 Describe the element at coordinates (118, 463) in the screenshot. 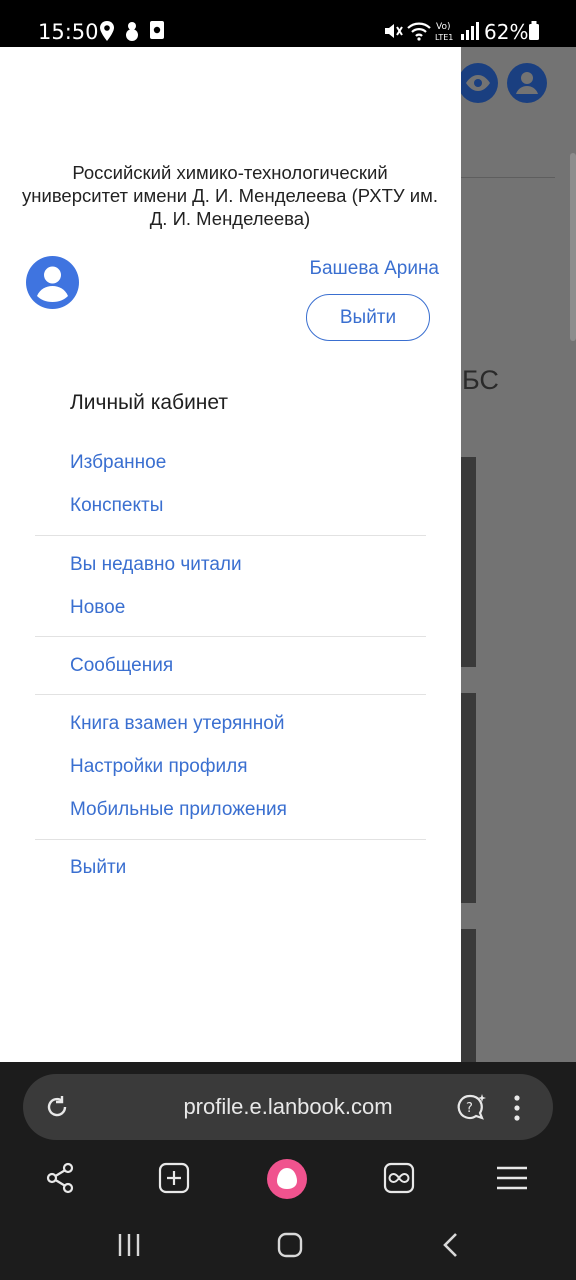

I see `menu-item-favorites: Избранное` at that location.